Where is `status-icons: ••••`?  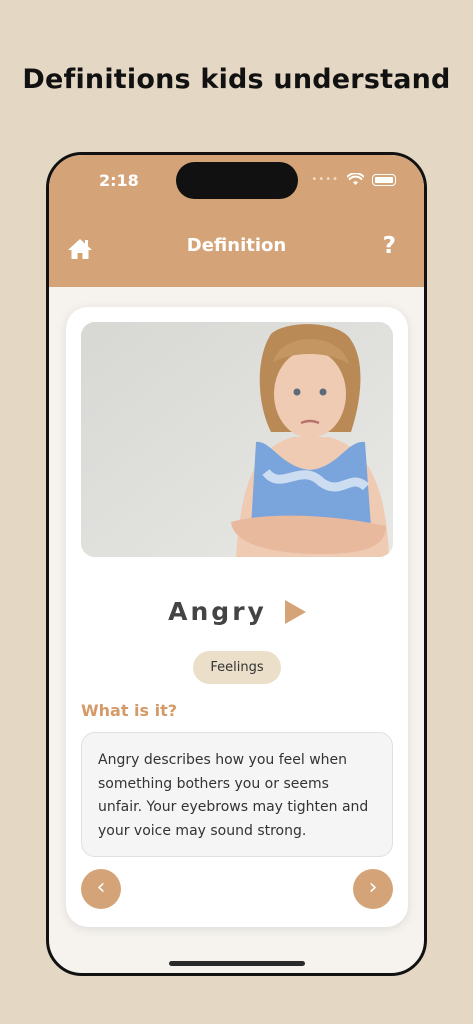 status-icons: •••• is located at coordinates (353, 179).